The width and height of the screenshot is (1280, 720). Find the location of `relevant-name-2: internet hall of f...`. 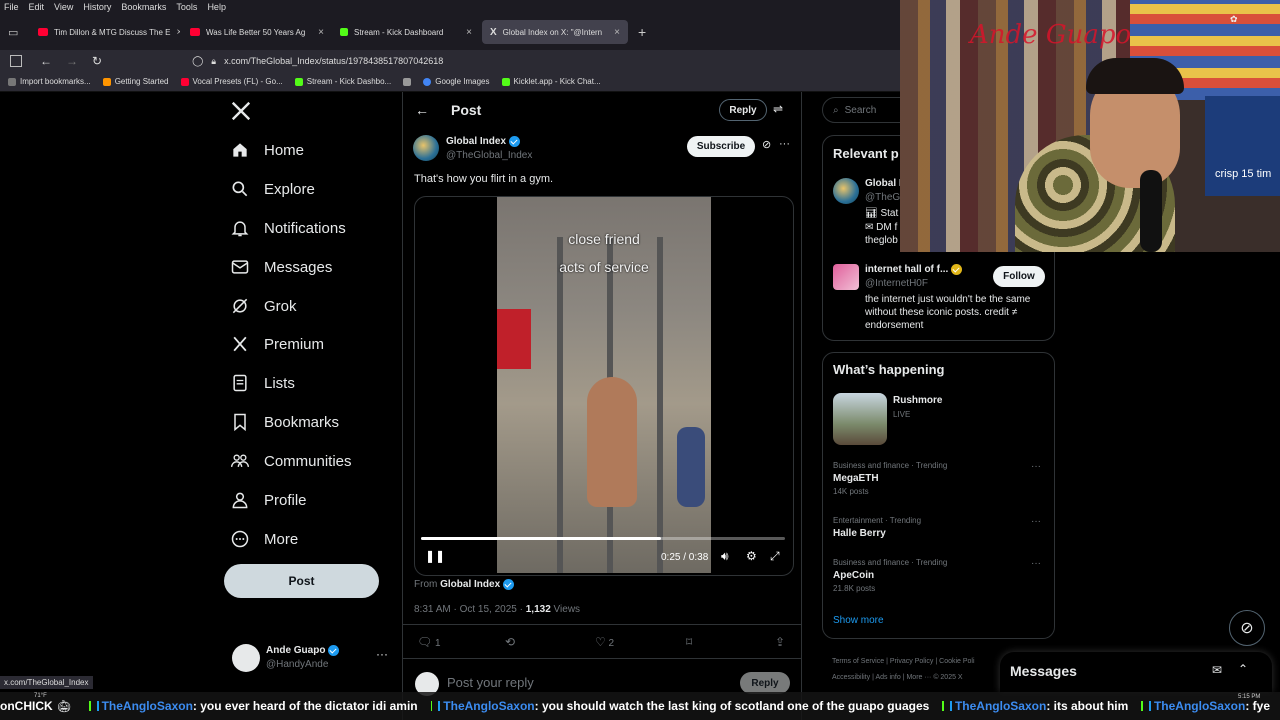

relevant-name-2: internet hall of f... is located at coordinates (906, 269).